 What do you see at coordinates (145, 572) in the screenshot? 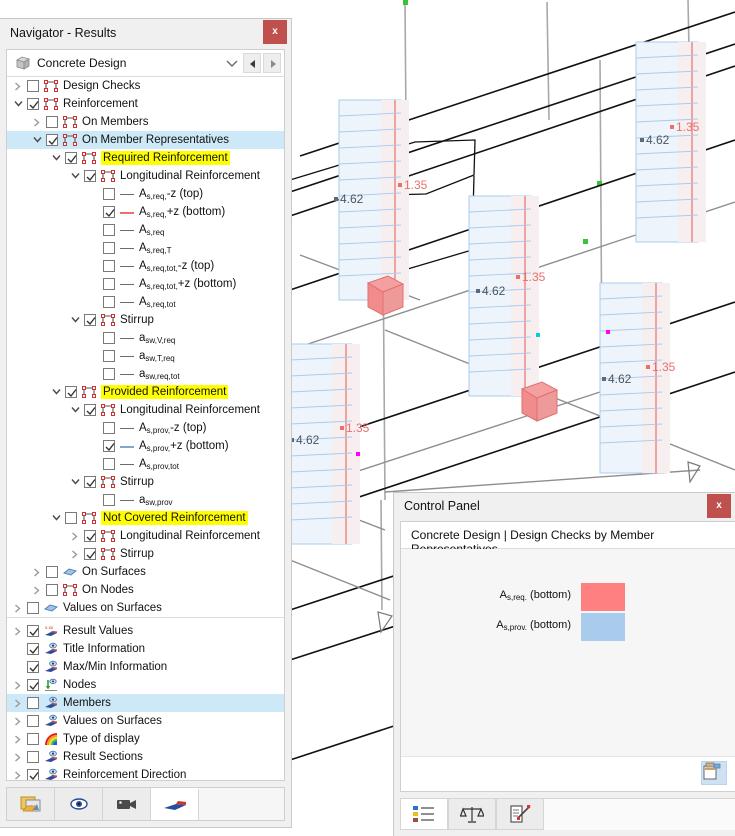
I see `tree-row: On Surfaces` at bounding box center [145, 572].